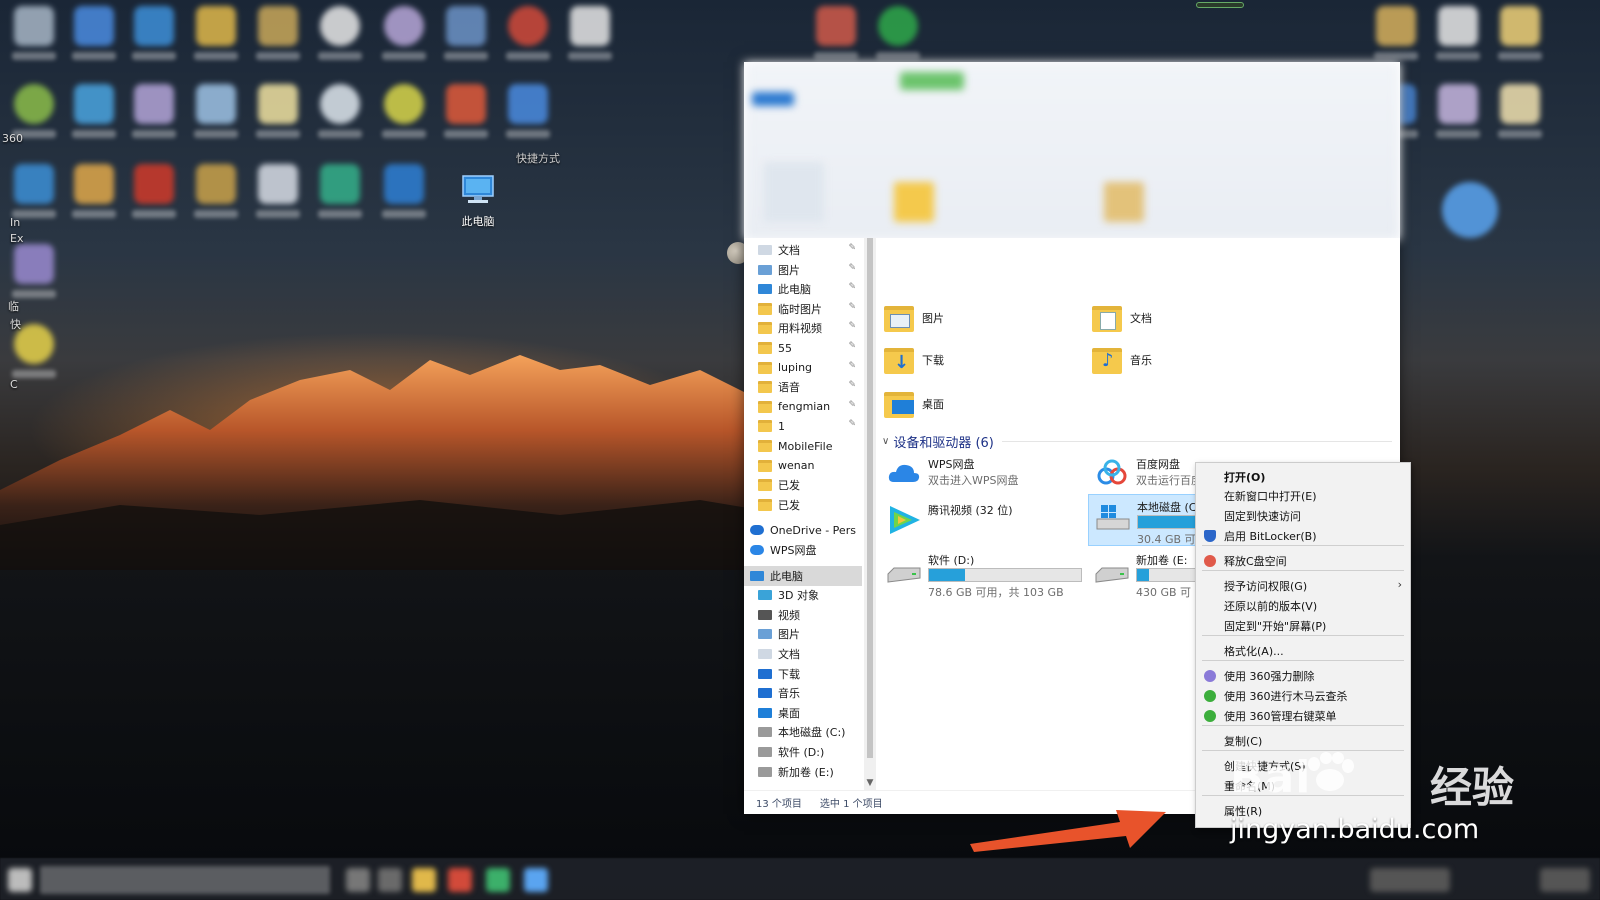 This screenshot has width=1600, height=900. I want to click on context-menu-item: 释放C盘空间, so click(1303, 561).